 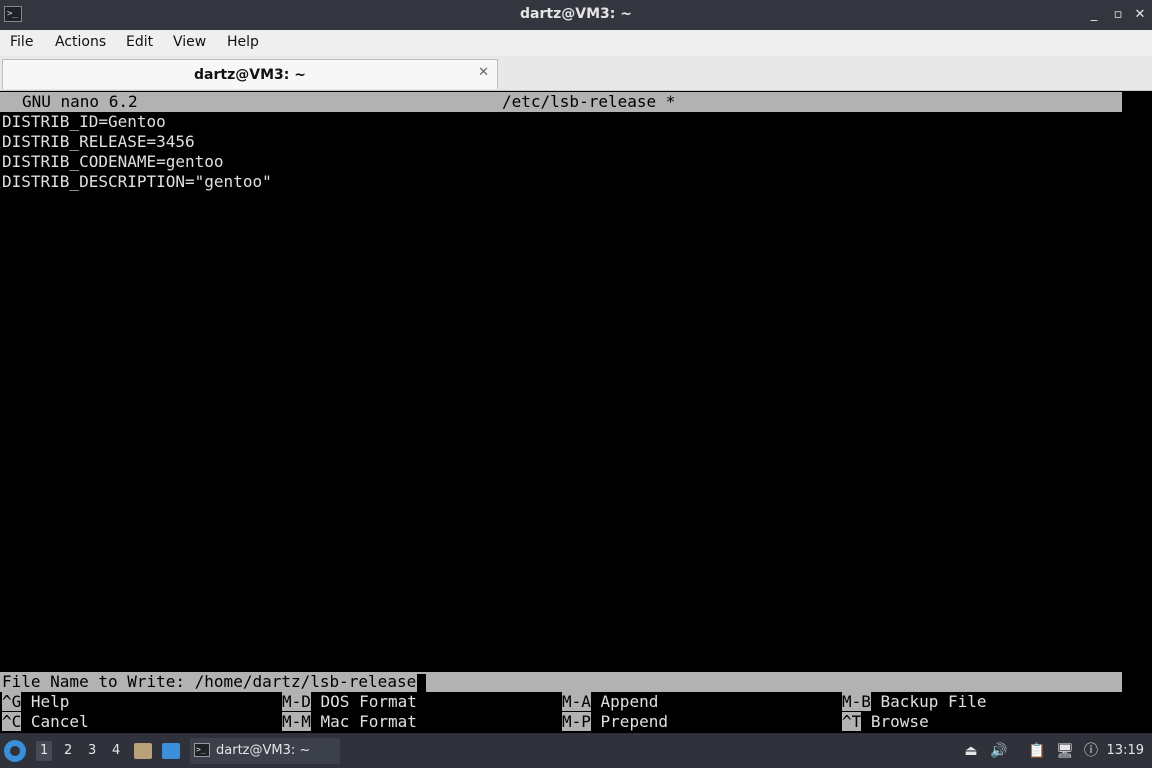 What do you see at coordinates (576, 73) in the screenshot?
I see `tab-bar: dartz@VM3: ~ ✕` at bounding box center [576, 73].